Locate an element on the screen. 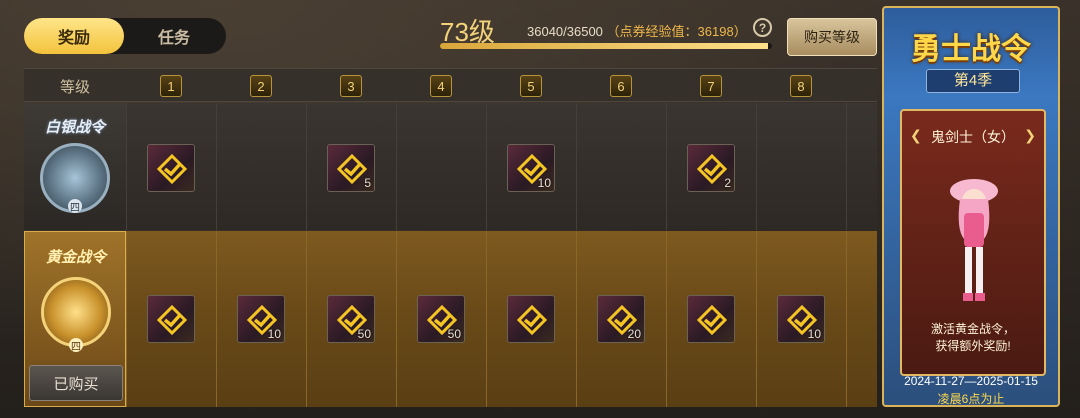 The height and width of the screenshot is (418, 1080). season-end-time: 凌晨6点为止 is located at coordinates (971, 399).